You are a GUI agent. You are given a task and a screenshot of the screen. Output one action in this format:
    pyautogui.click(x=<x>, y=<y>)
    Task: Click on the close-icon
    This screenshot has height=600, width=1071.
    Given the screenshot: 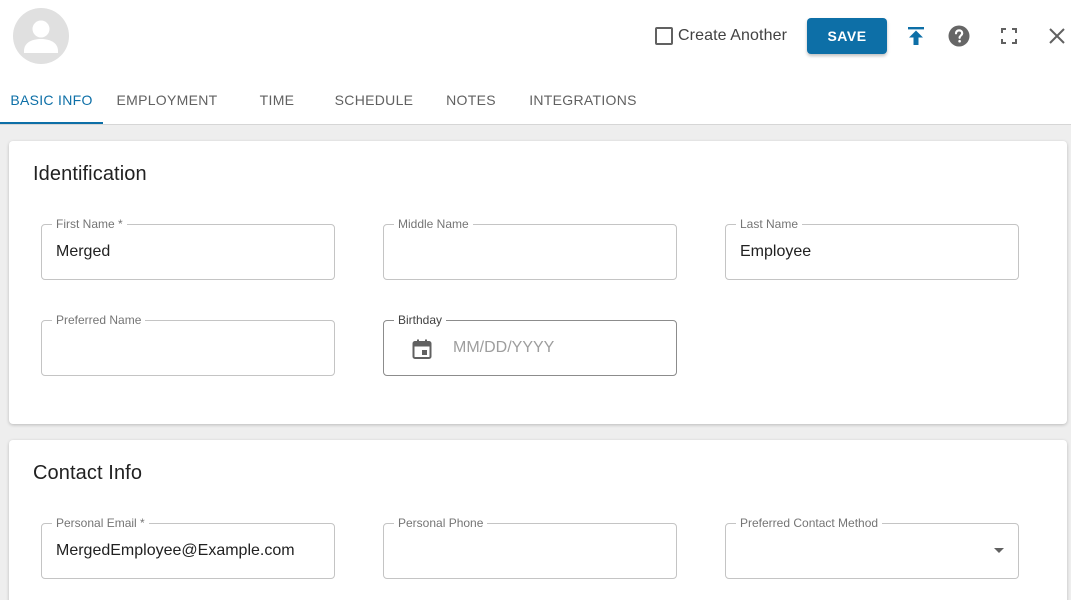 What is the action you would take?
    pyautogui.click(x=1057, y=36)
    